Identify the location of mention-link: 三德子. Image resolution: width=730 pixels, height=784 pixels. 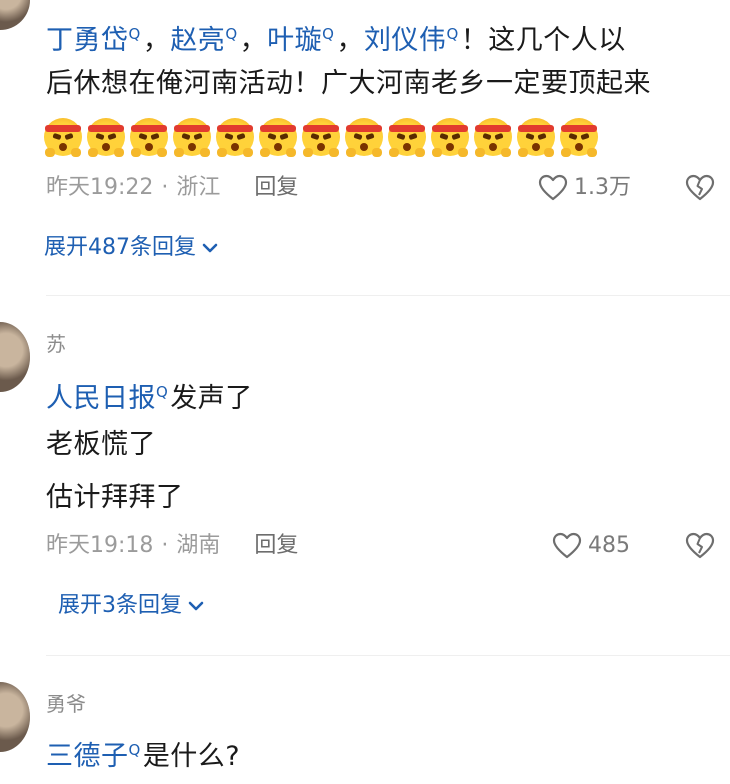
(87, 756).